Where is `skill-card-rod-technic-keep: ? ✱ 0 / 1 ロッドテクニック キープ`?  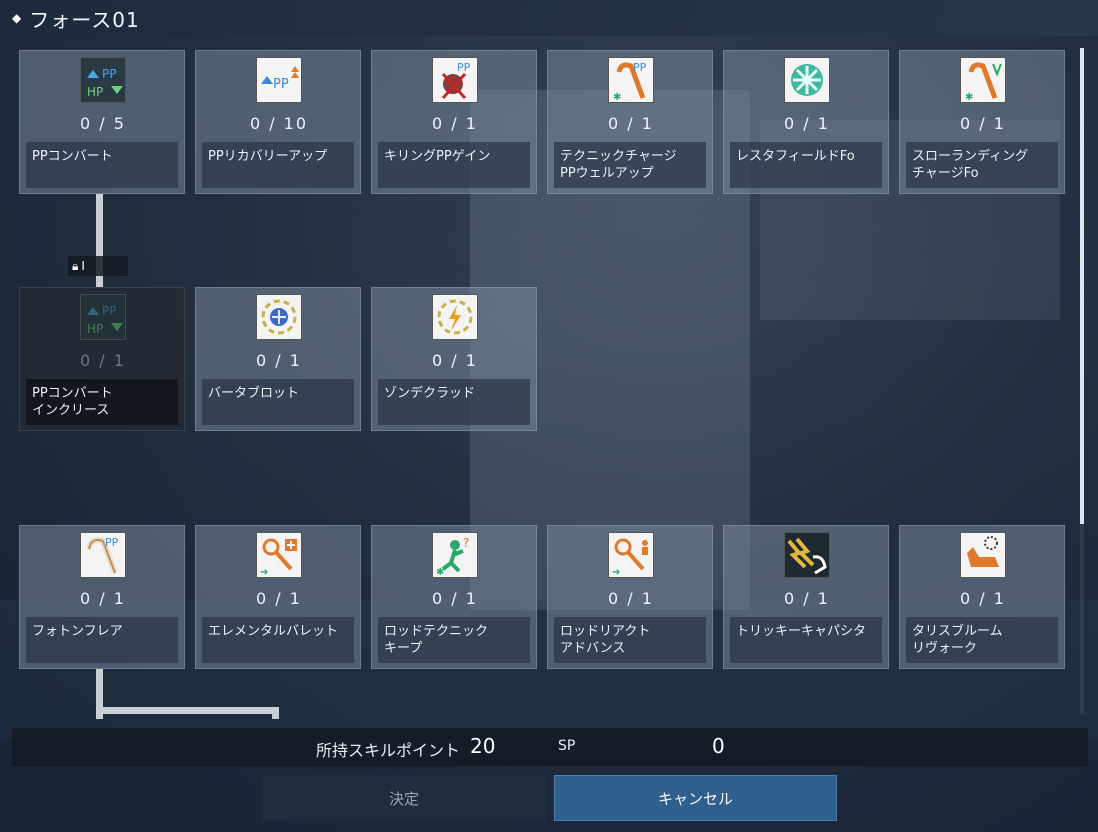 skill-card-rod-technic-keep: ? ✱ 0 / 1 ロッドテクニック キープ is located at coordinates (454, 597).